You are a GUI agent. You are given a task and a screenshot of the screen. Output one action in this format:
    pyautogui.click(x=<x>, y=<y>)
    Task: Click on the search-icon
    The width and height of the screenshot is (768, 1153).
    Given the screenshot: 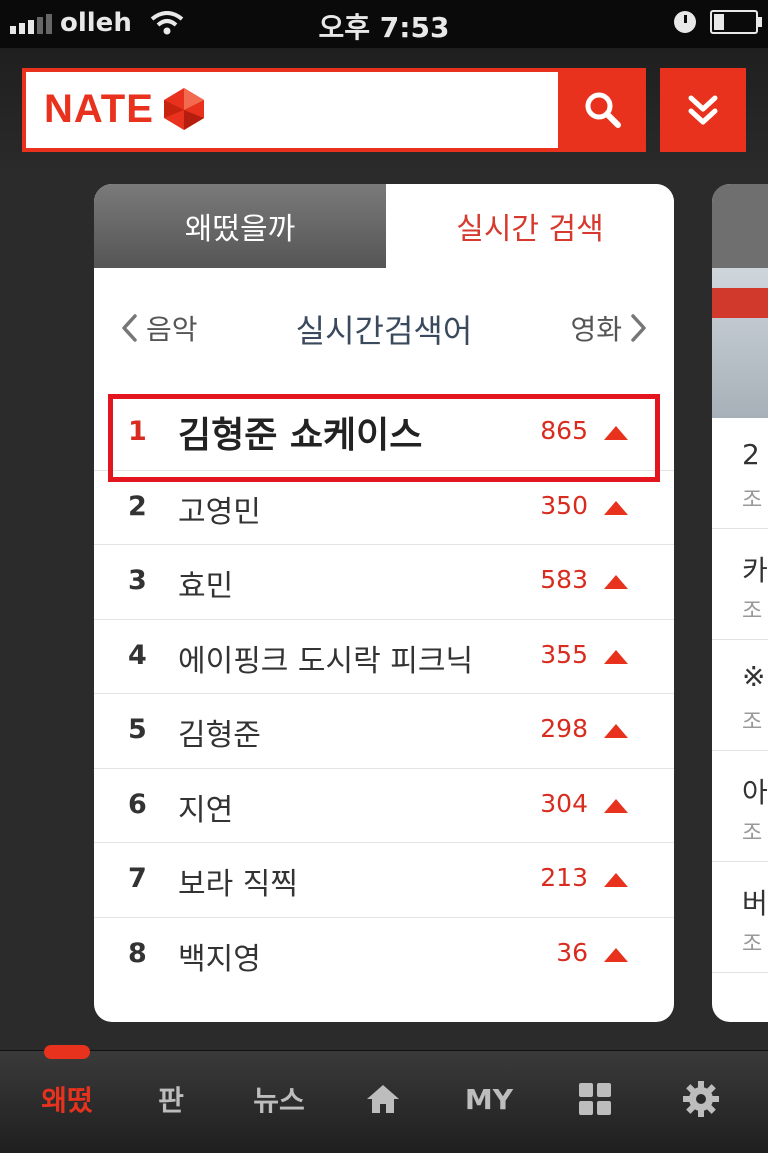 What is the action you would take?
    pyautogui.click(x=603, y=110)
    